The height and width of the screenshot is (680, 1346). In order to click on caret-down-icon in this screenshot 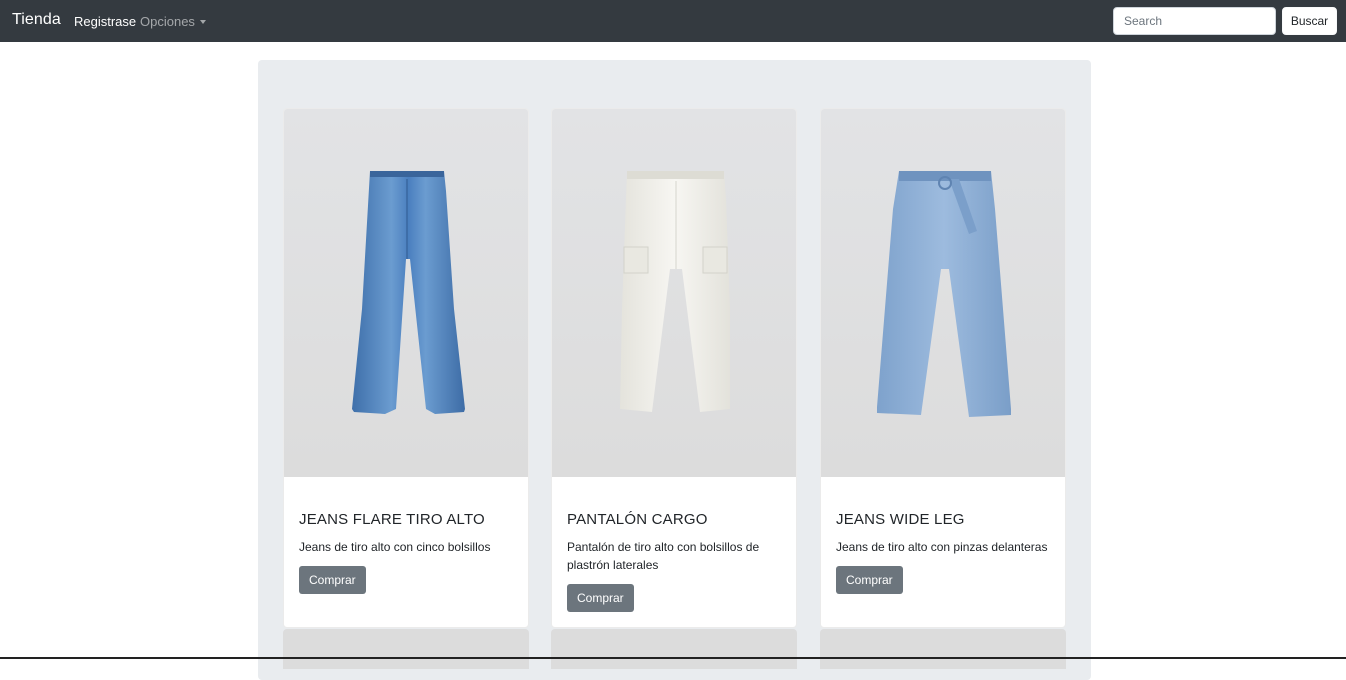, I will do `click(202, 22)`.